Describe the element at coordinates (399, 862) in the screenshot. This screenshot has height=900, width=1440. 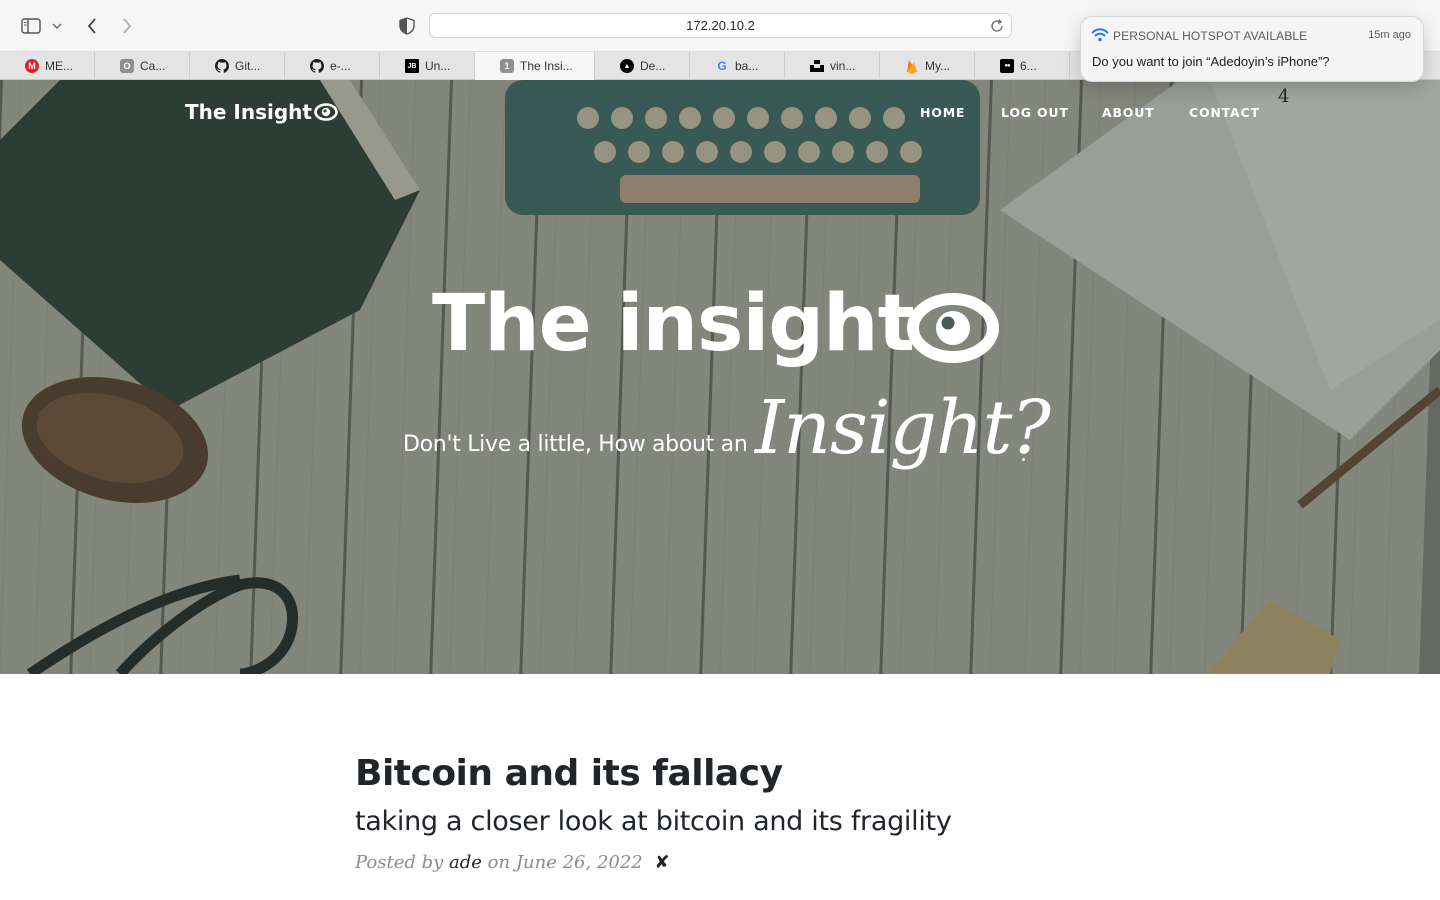
I see `posted-by-label: Posted by` at that location.